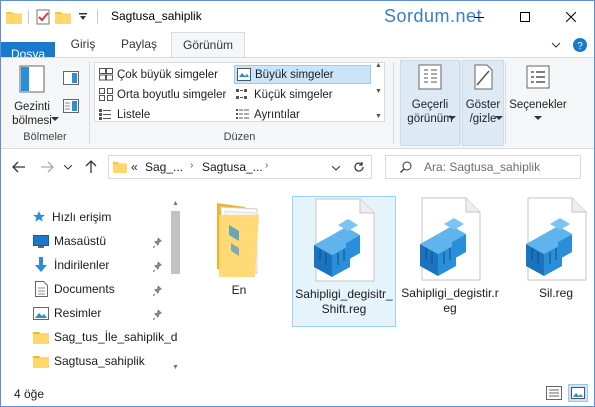  I want to click on close-icon, so click(571, 16).